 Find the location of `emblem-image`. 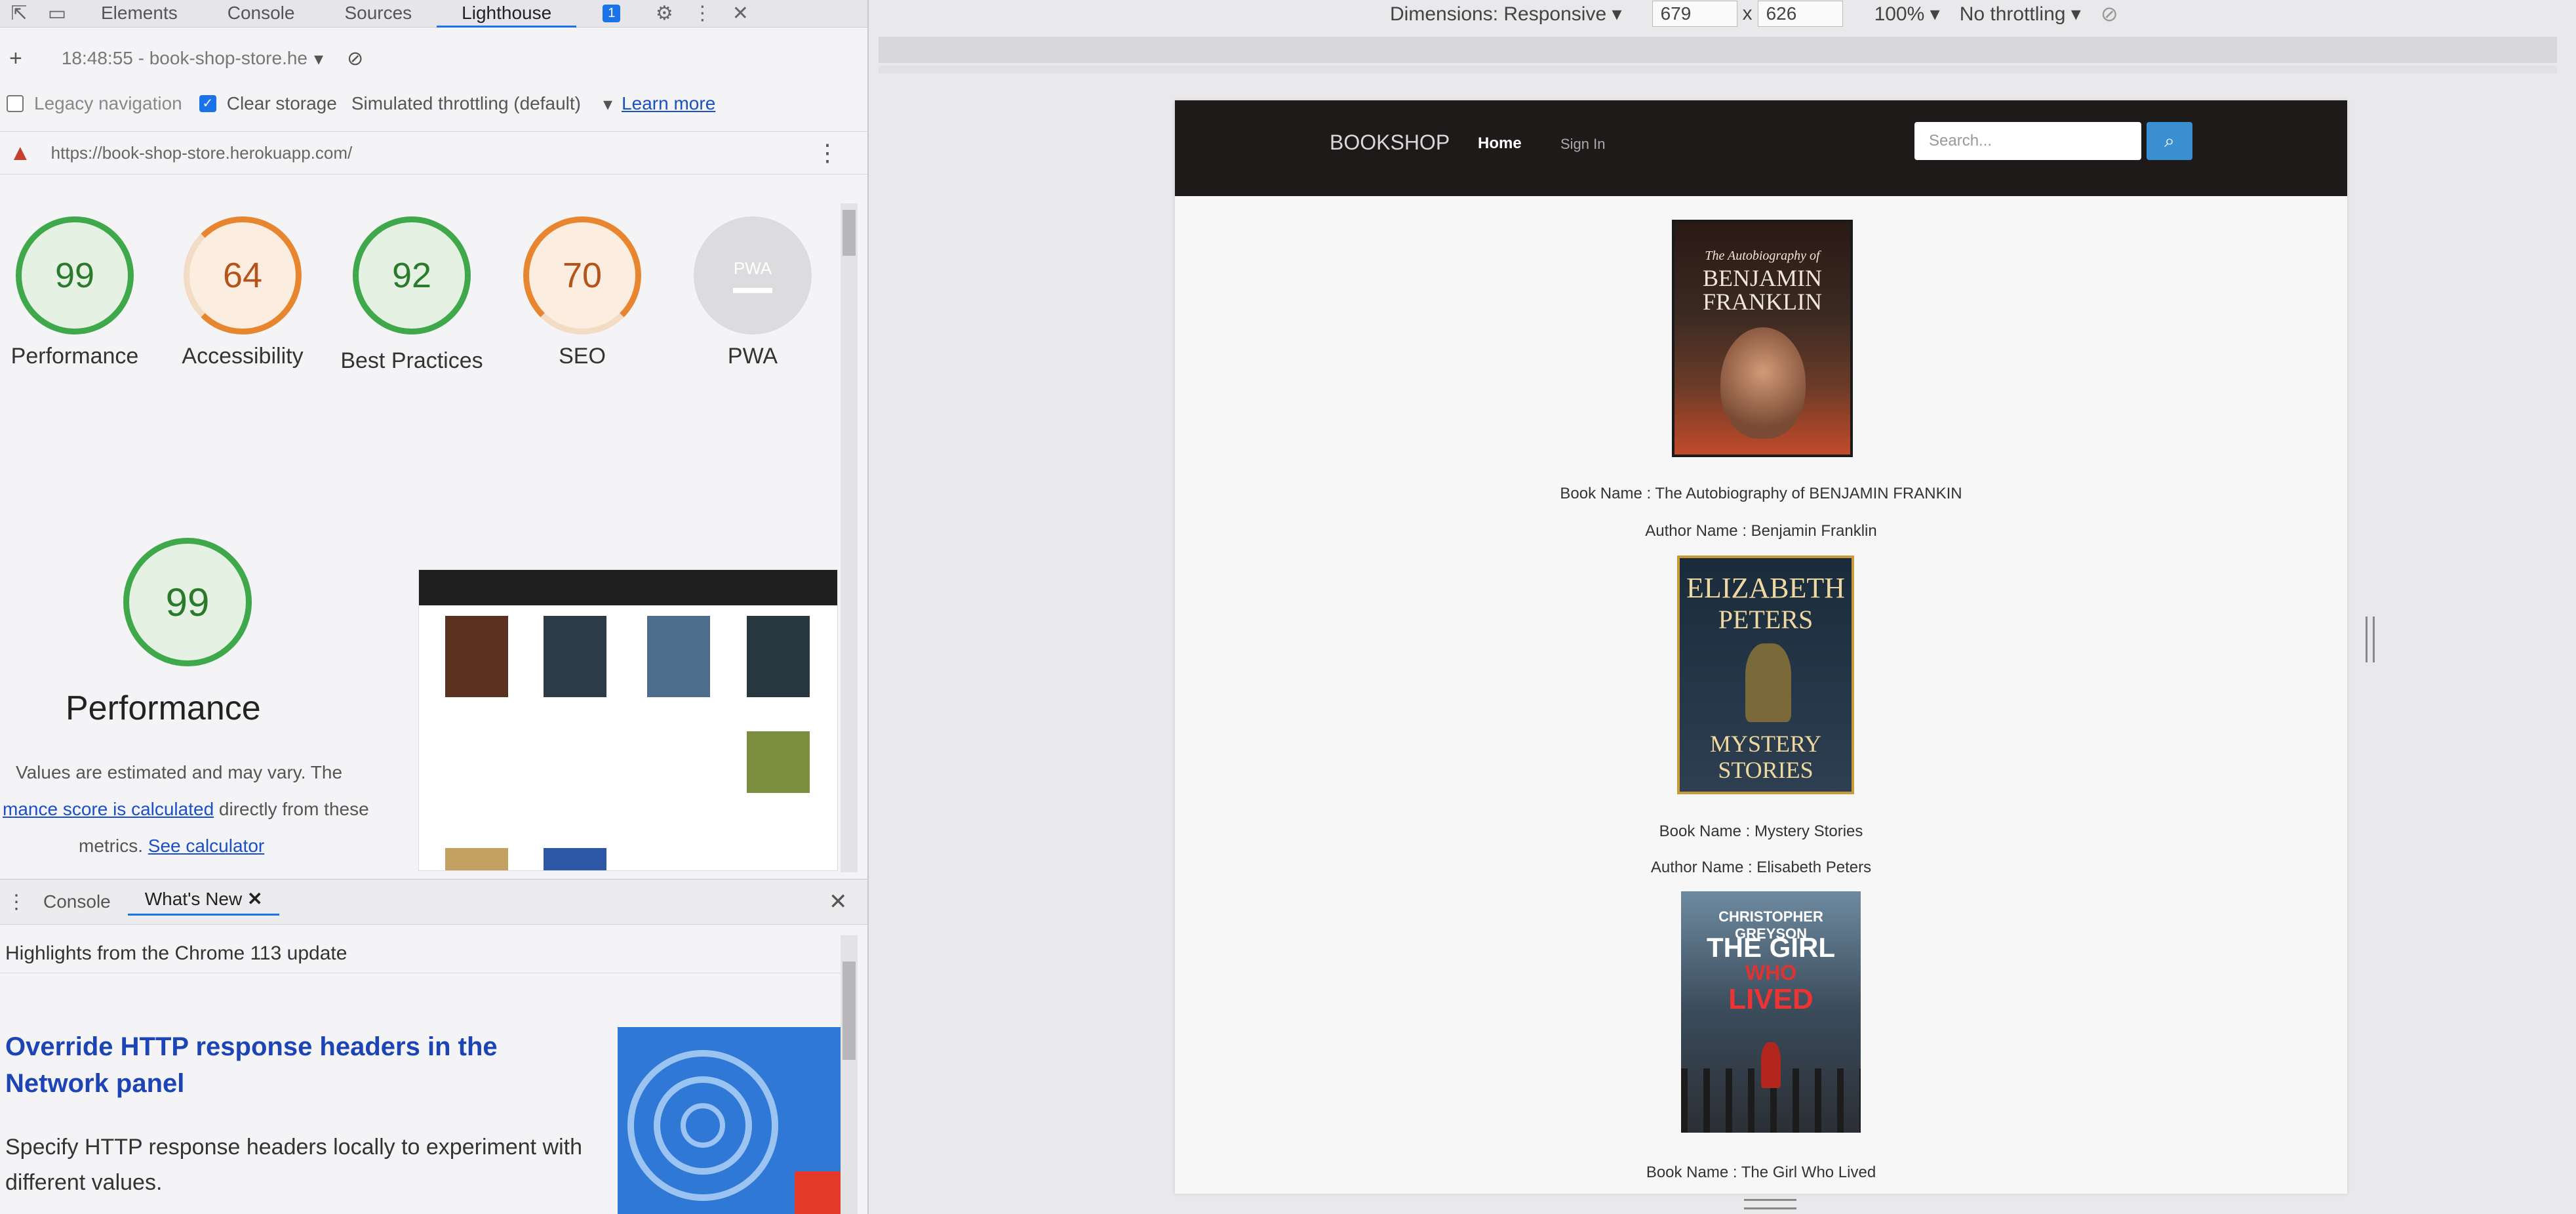

emblem-image is located at coordinates (1768, 682).